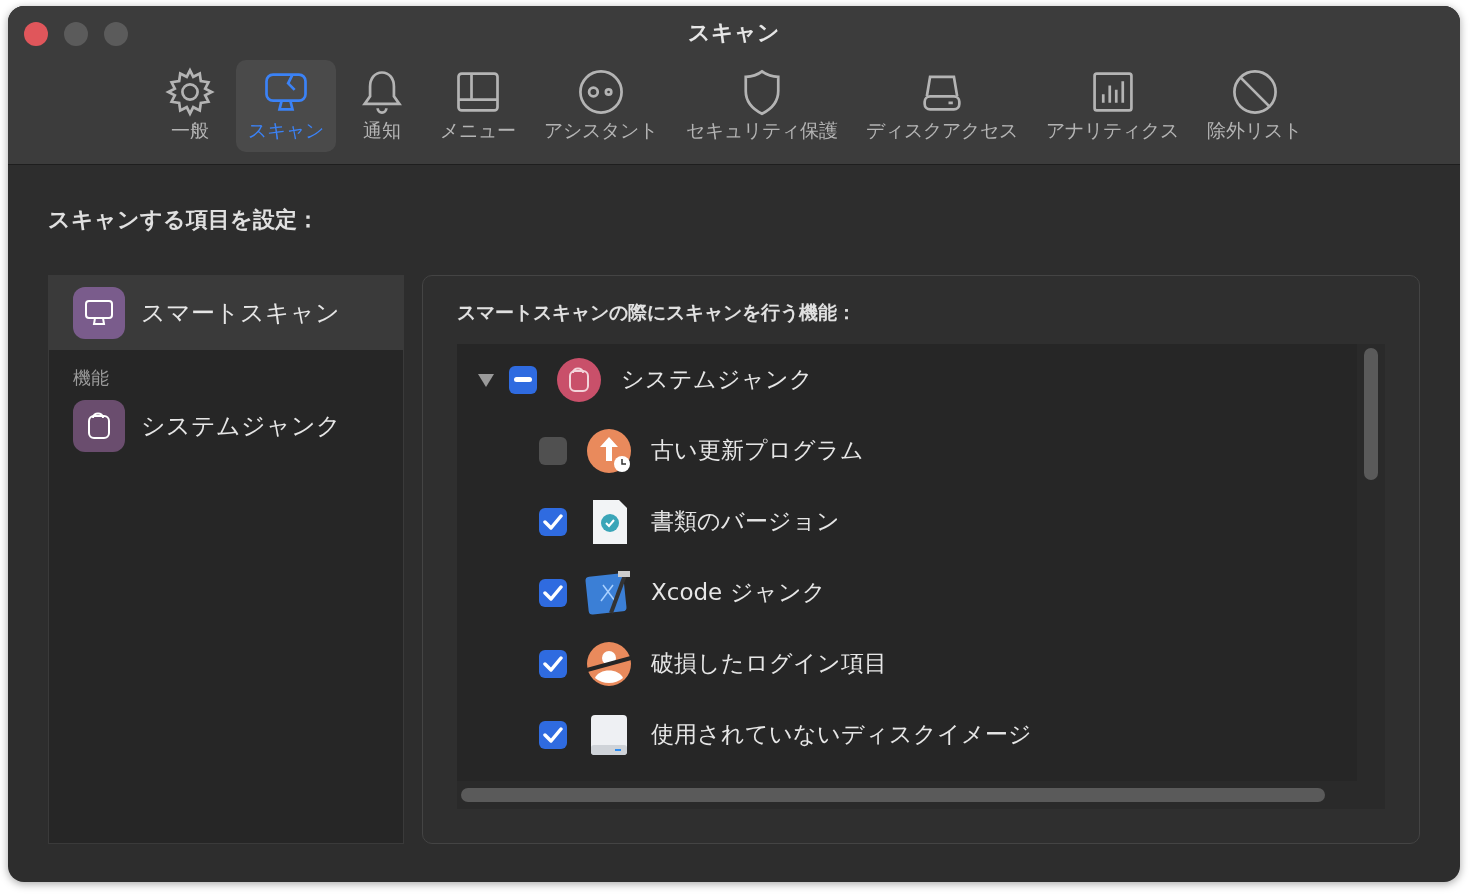 This screenshot has width=1472, height=896. Describe the element at coordinates (609, 663) in the screenshot. I see `user-icon` at that location.